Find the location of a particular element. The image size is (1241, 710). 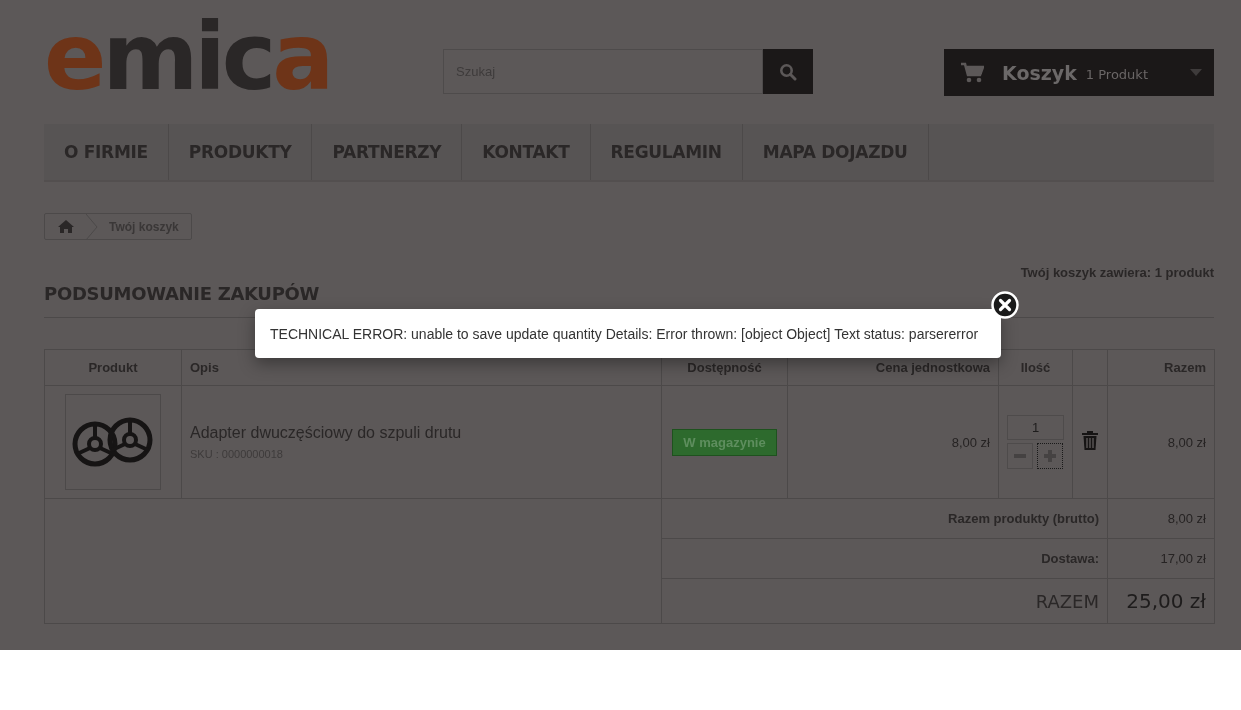

search-icon is located at coordinates (788, 71).